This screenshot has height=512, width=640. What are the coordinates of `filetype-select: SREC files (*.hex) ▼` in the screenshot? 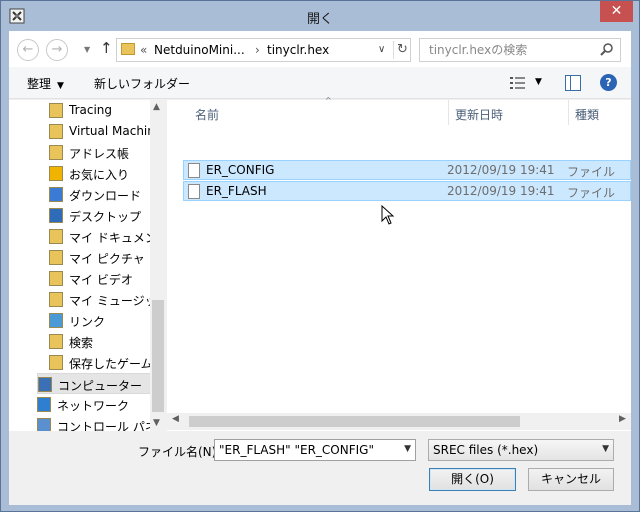 It's located at (521, 450).